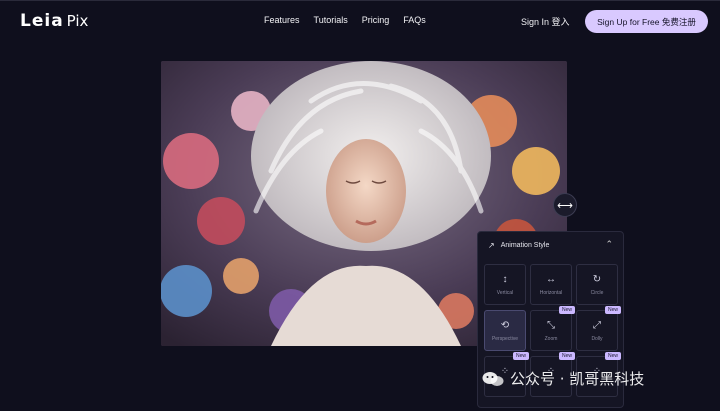  Describe the element at coordinates (414, 20) in the screenshot. I see `nav-link-faqs: FAQs` at that location.